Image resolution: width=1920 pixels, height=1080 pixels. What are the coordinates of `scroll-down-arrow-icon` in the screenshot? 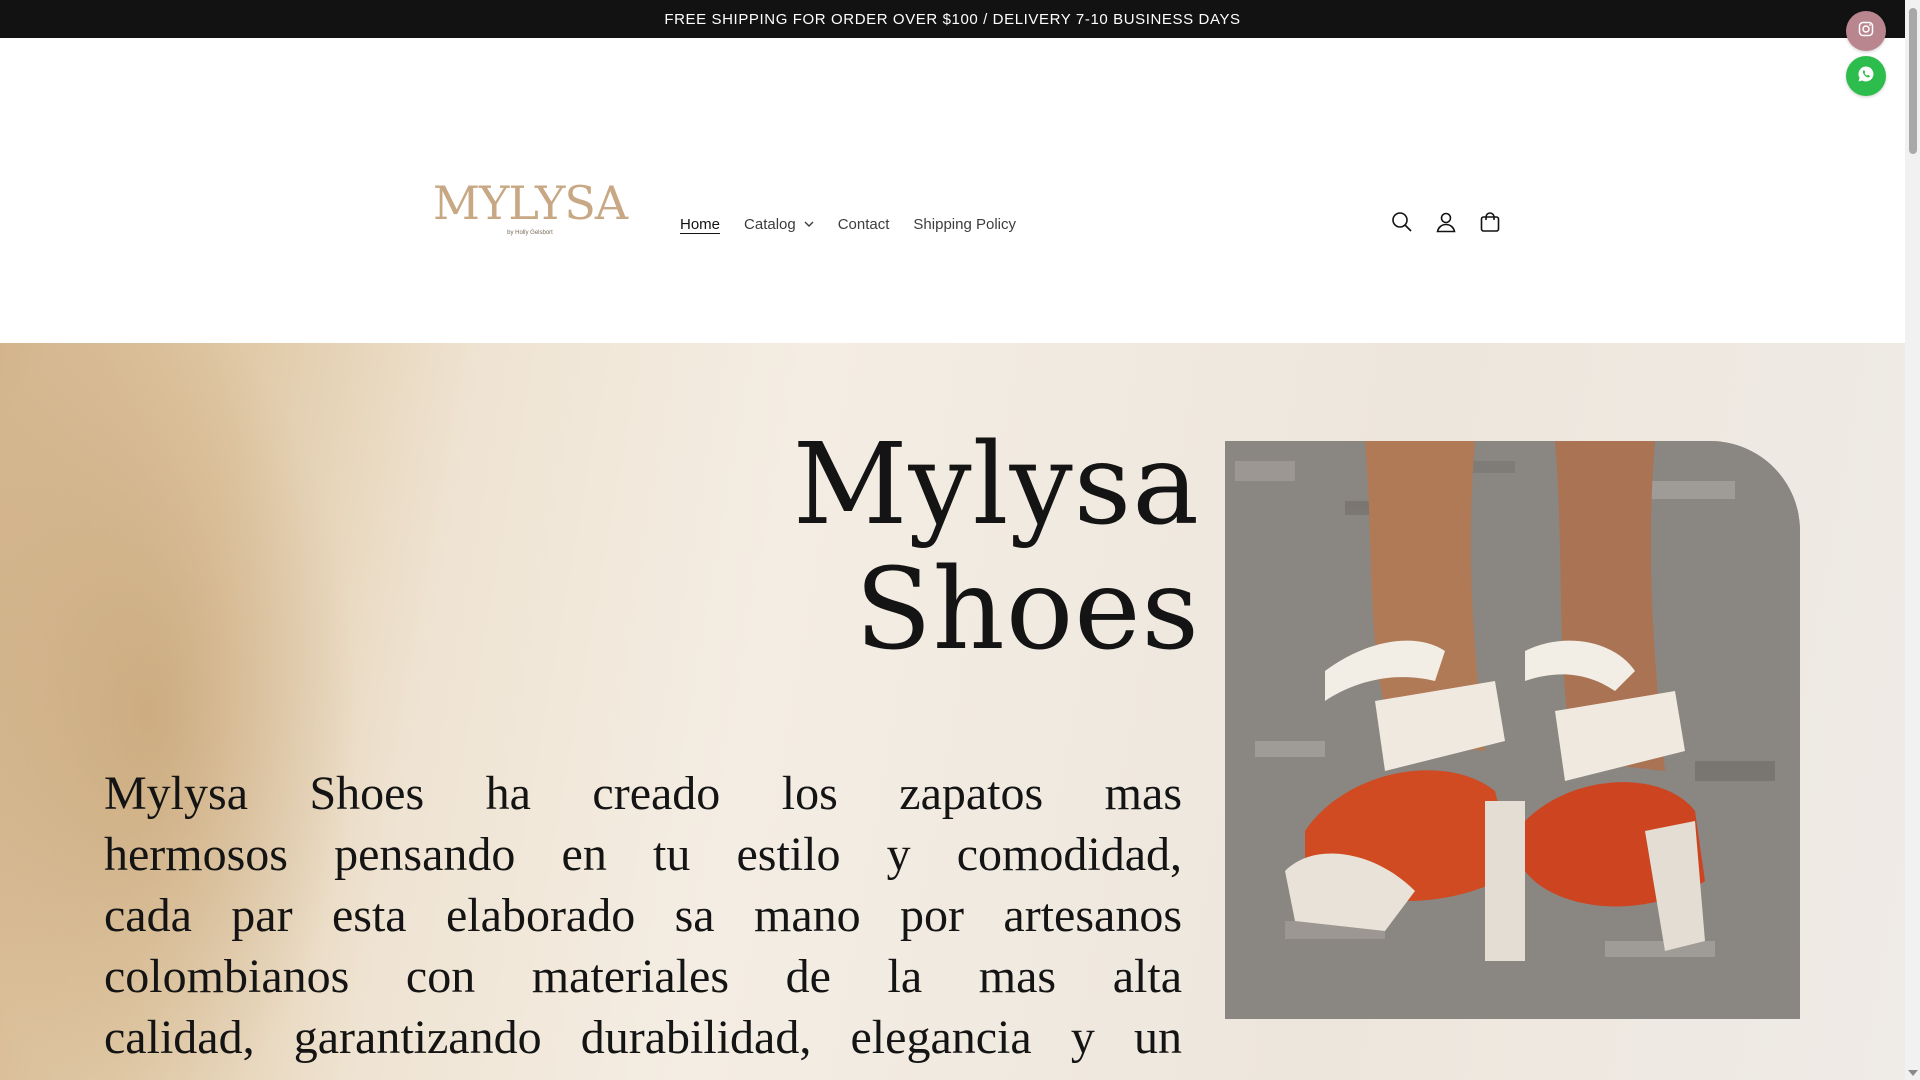 It's located at (1913, 1073).